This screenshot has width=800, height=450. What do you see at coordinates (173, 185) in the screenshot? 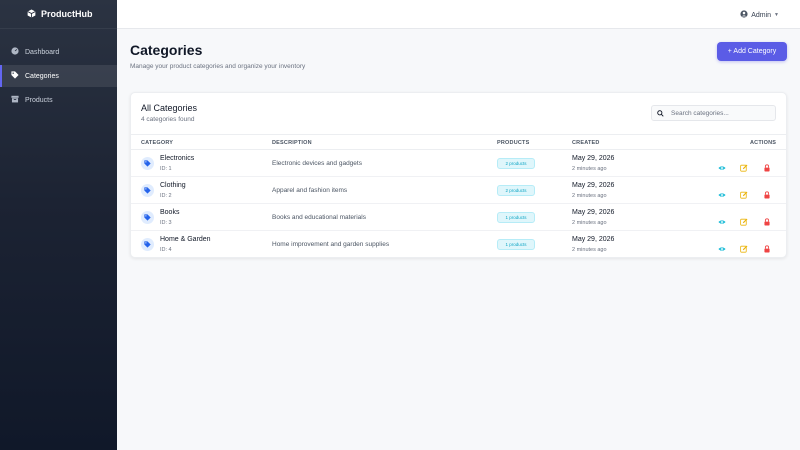
I see `category-name: Clothing` at bounding box center [173, 185].